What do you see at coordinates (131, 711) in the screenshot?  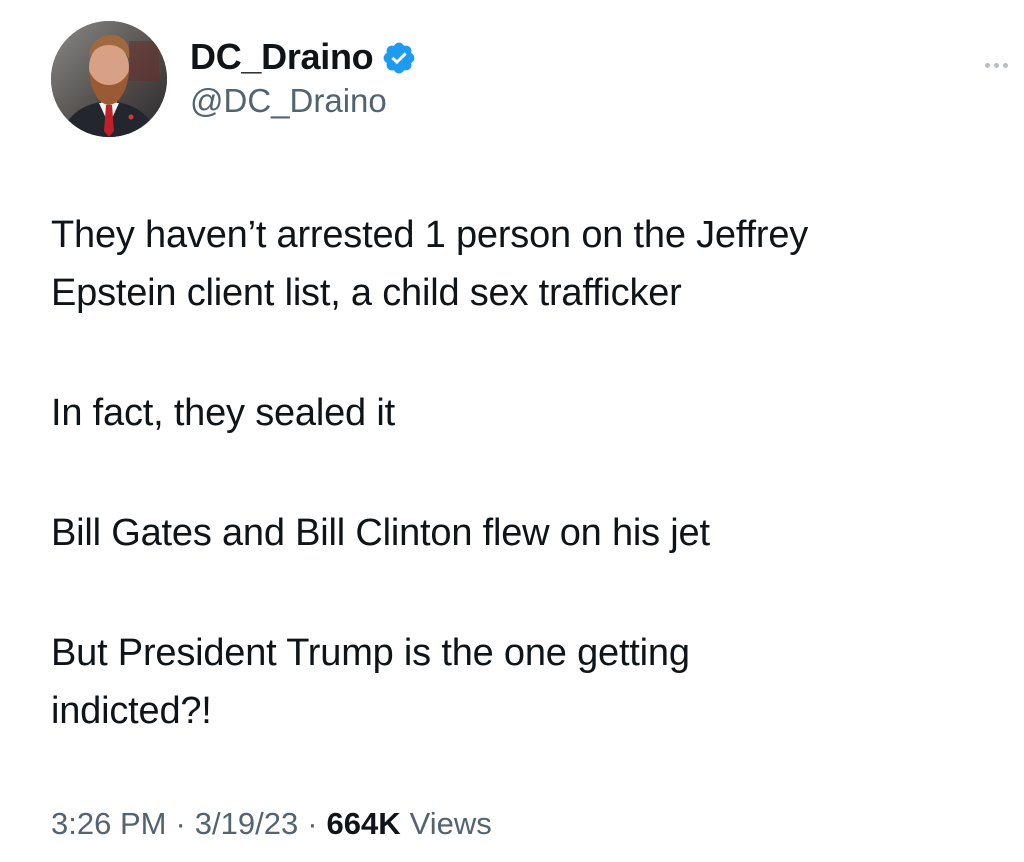 I see `tweet-text-line: indicted?!` at bounding box center [131, 711].